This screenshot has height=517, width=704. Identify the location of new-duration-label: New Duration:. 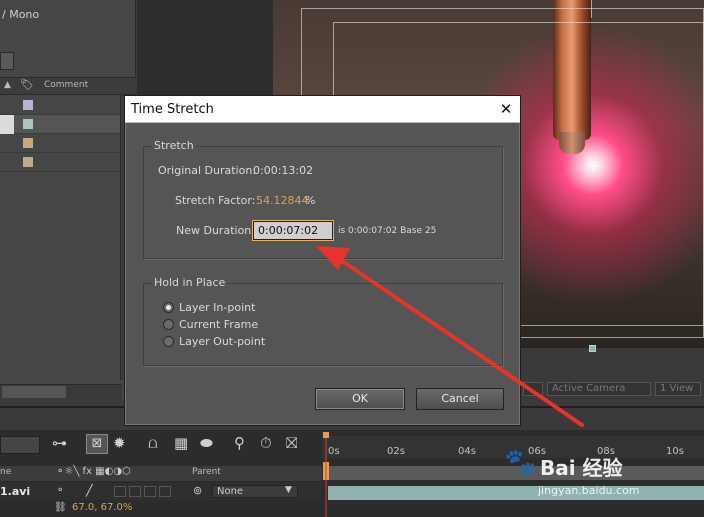
(215, 230).